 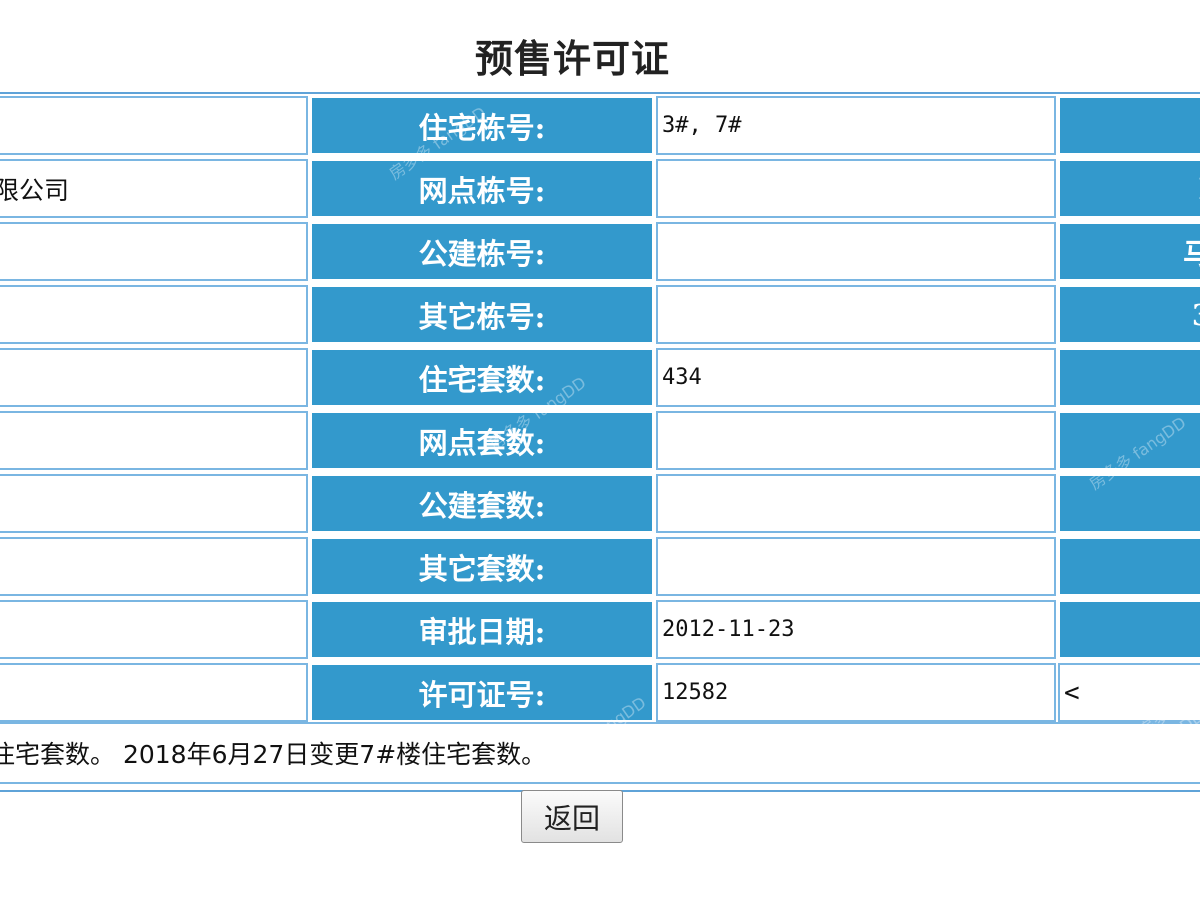 What do you see at coordinates (572, 816) in the screenshot?
I see `back-button: 返回` at bounding box center [572, 816].